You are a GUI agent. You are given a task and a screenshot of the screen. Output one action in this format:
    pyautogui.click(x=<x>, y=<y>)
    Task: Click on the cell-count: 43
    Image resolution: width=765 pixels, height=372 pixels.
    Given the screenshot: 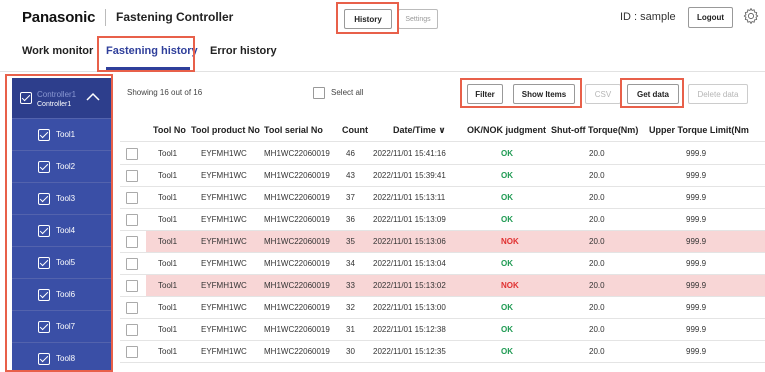 What is the action you would take?
    pyautogui.click(x=350, y=175)
    